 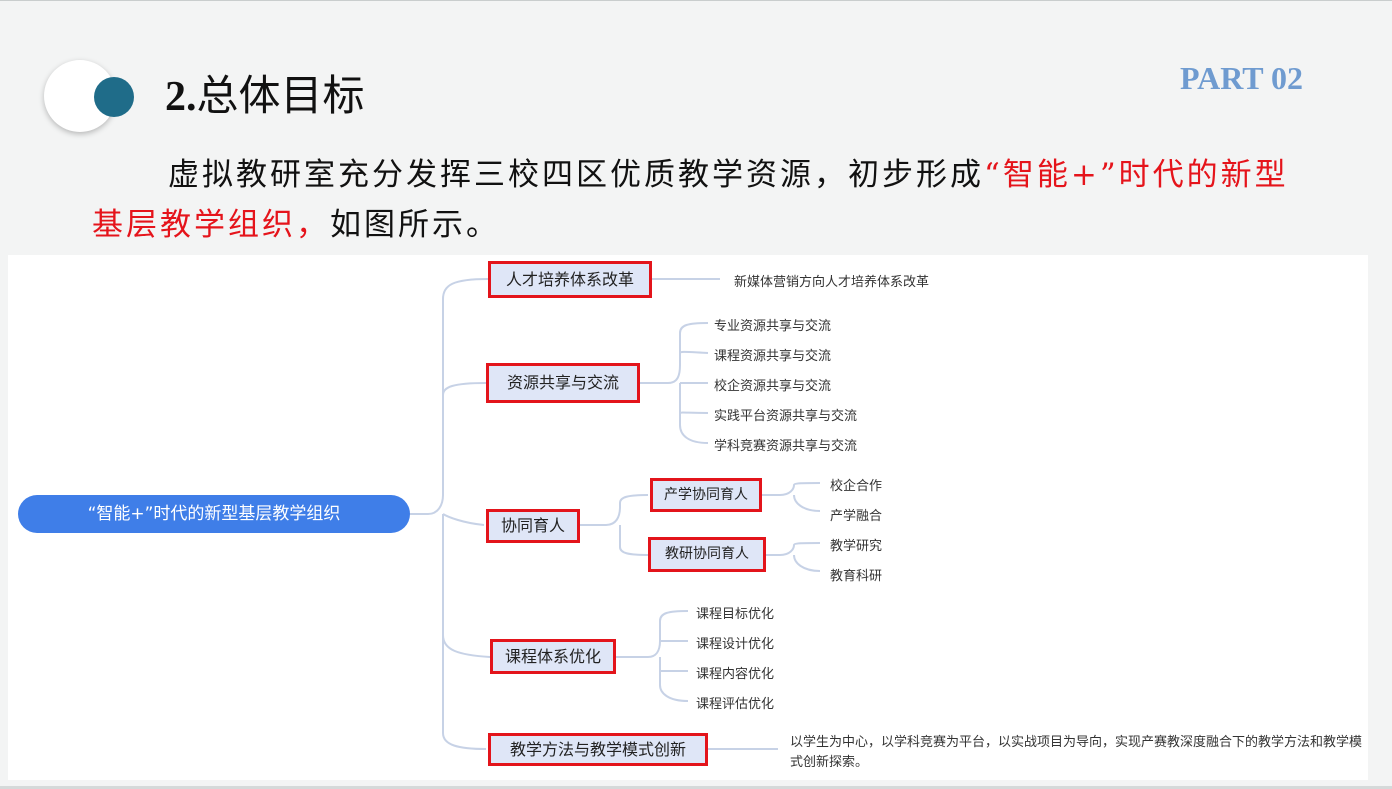 What do you see at coordinates (570, 279) in the screenshot?
I see `branch-talent-training: 人才培养体系改革` at bounding box center [570, 279].